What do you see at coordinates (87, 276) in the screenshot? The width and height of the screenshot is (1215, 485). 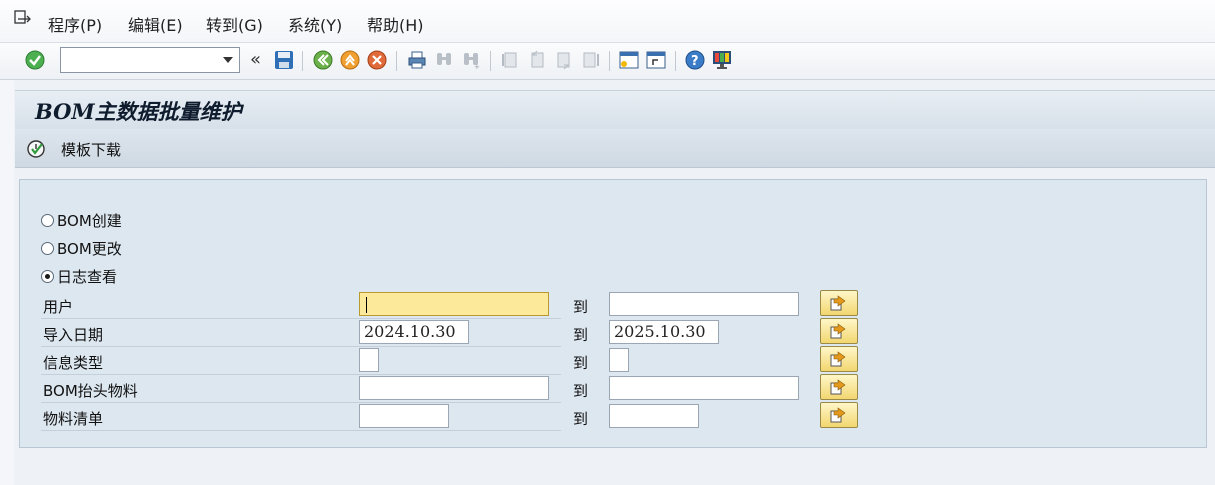 I see `option-label: 日志查看` at bounding box center [87, 276].